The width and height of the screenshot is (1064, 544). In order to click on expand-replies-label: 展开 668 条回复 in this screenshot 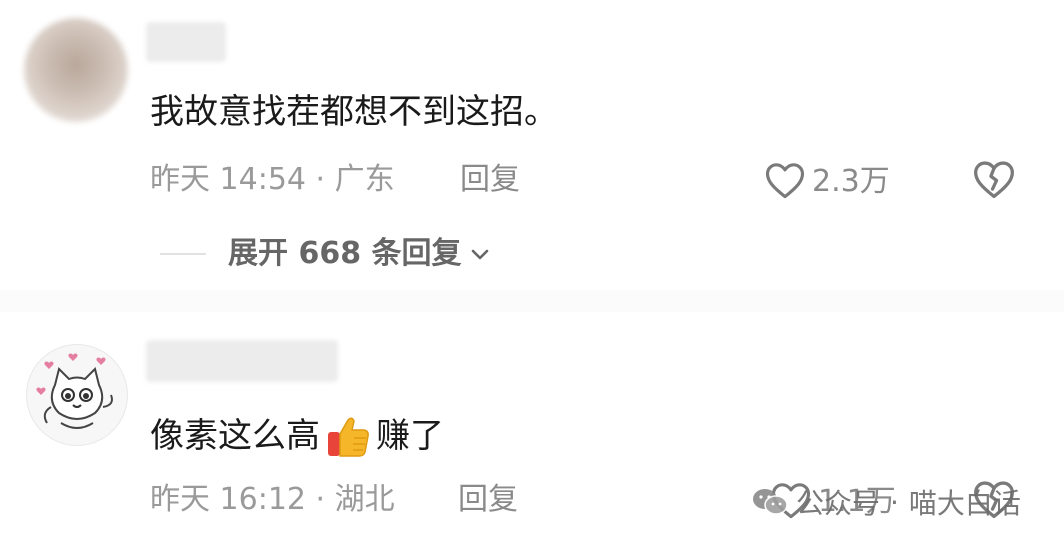, I will do `click(345, 253)`.